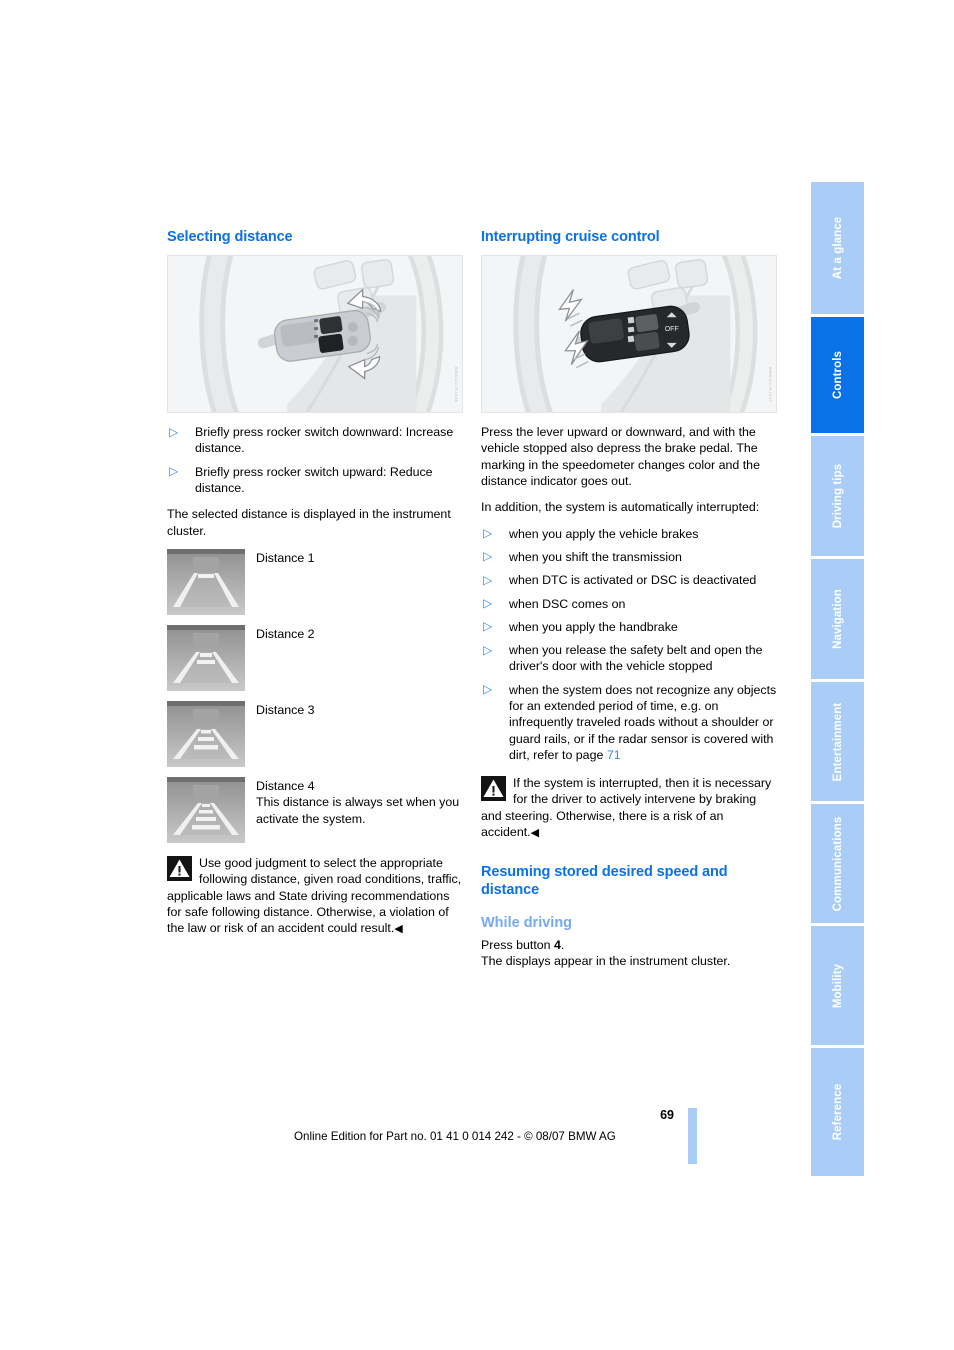  Describe the element at coordinates (206, 809) in the screenshot. I see `distance-4-icon` at that location.